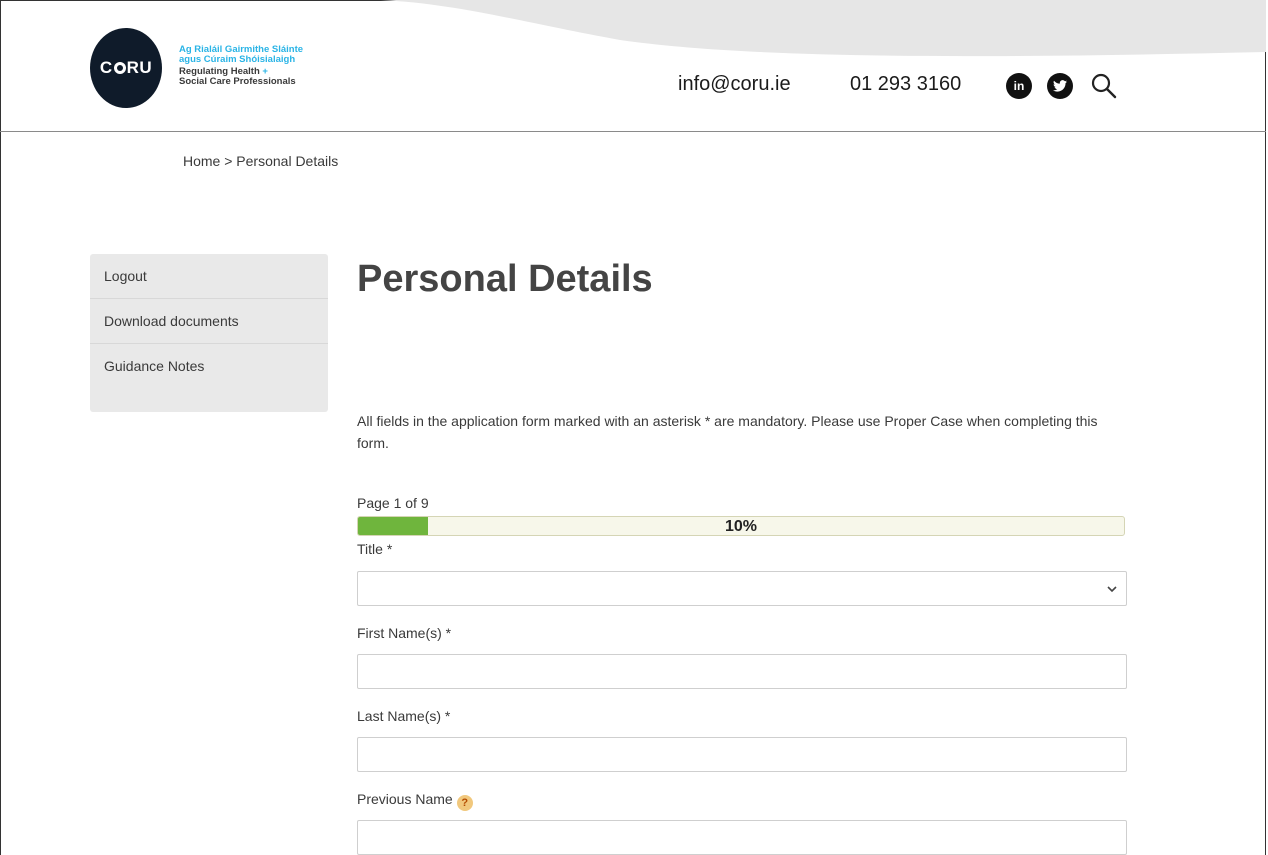 This screenshot has height=855, width=1268. What do you see at coordinates (209, 366) in the screenshot?
I see `sidebar-item-guidance-notes: Guidance Notes` at bounding box center [209, 366].